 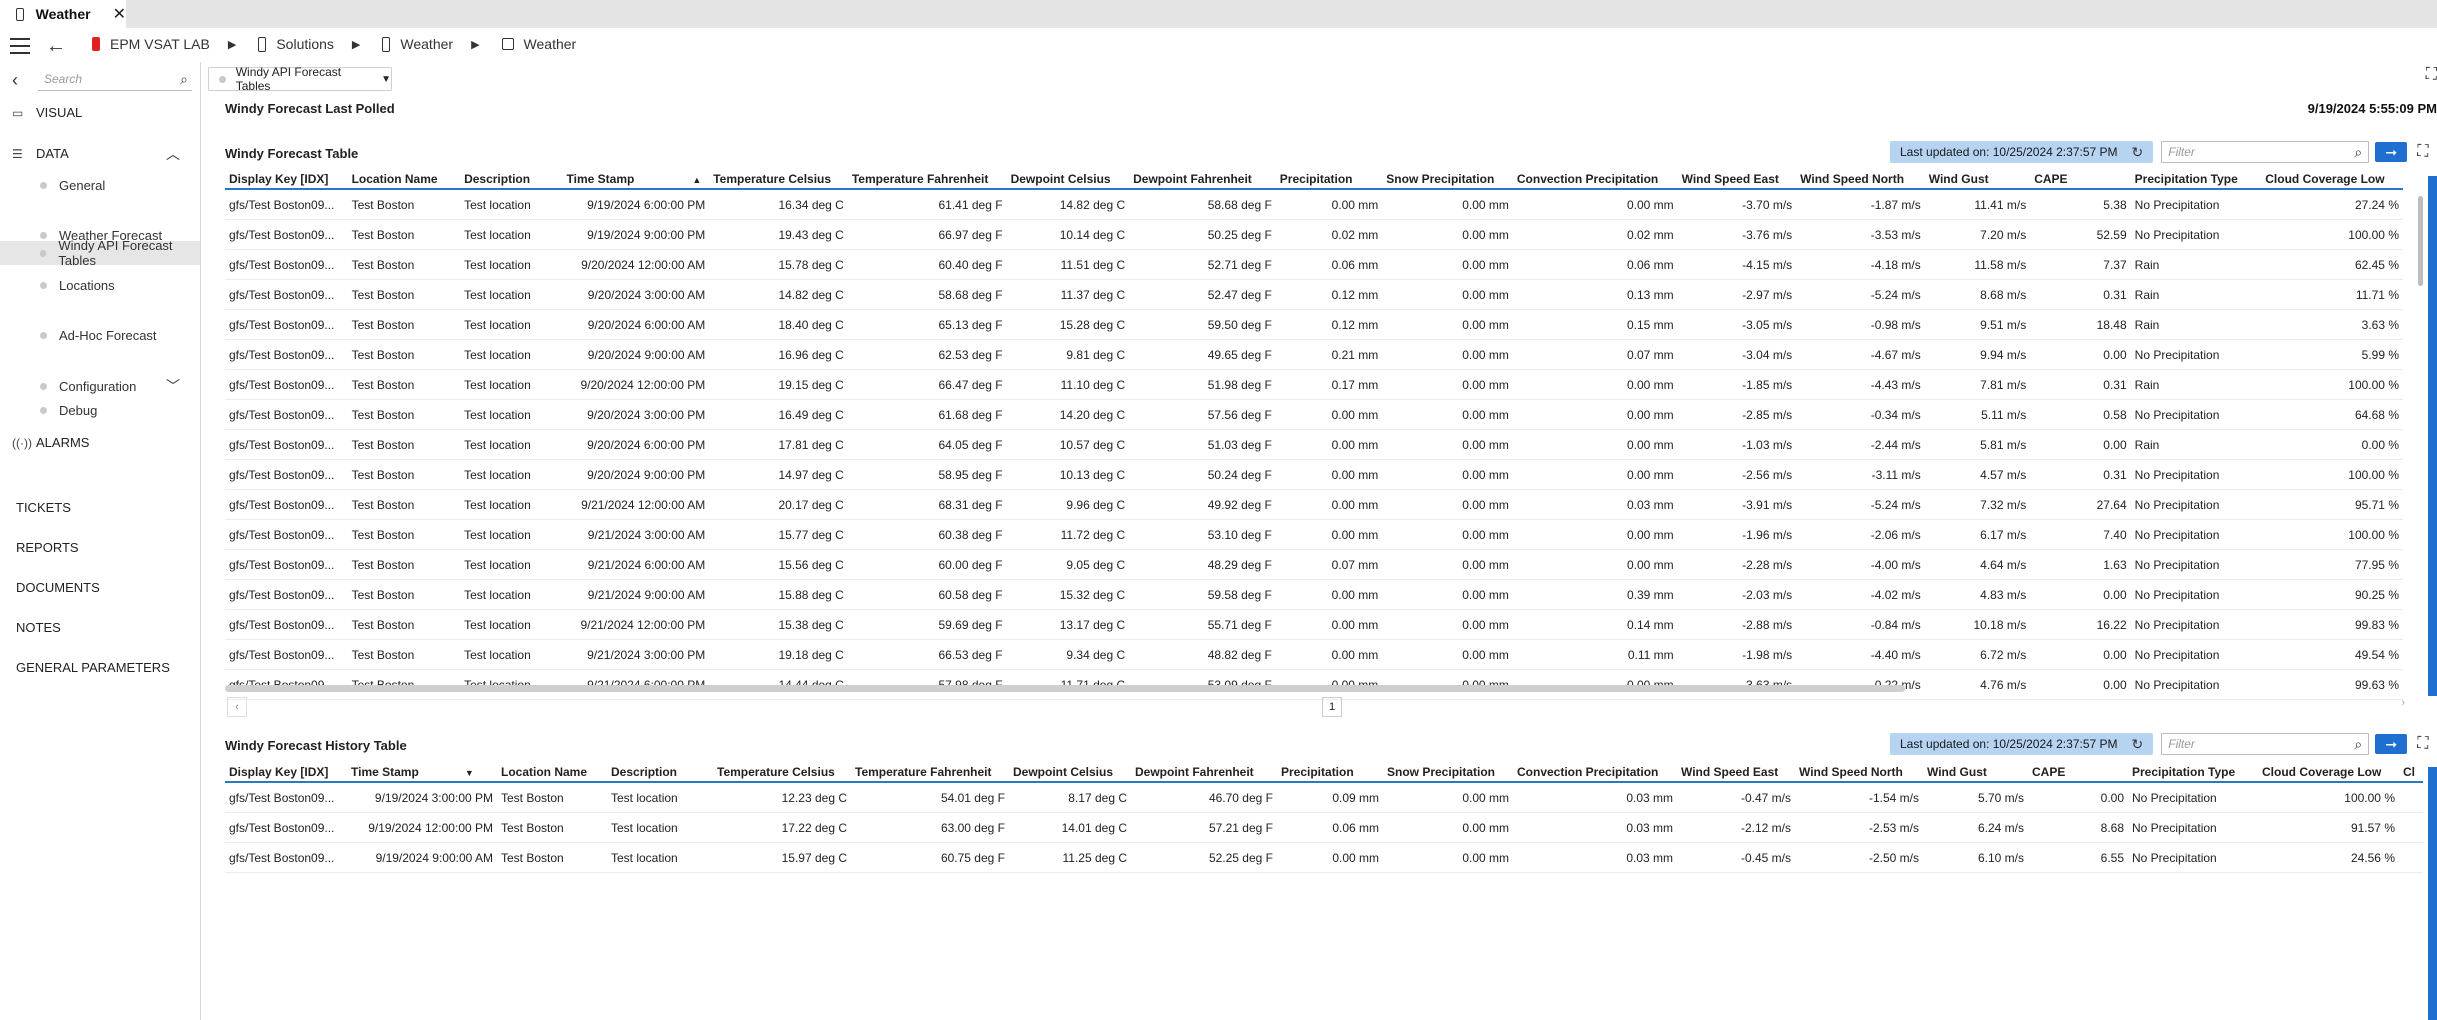 What do you see at coordinates (93, 667) in the screenshot?
I see `sidebar-link-general-parameters: GENERAL PARAMETERS` at bounding box center [93, 667].